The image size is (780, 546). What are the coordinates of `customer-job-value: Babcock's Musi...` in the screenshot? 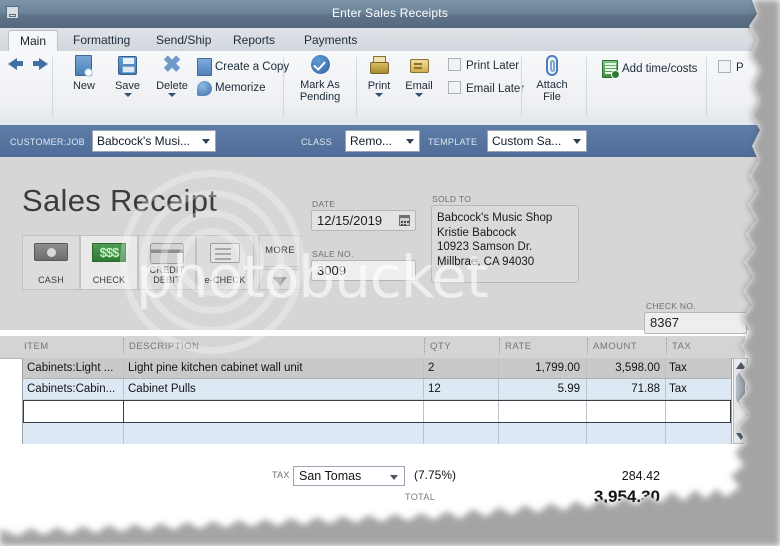 It's located at (143, 141).